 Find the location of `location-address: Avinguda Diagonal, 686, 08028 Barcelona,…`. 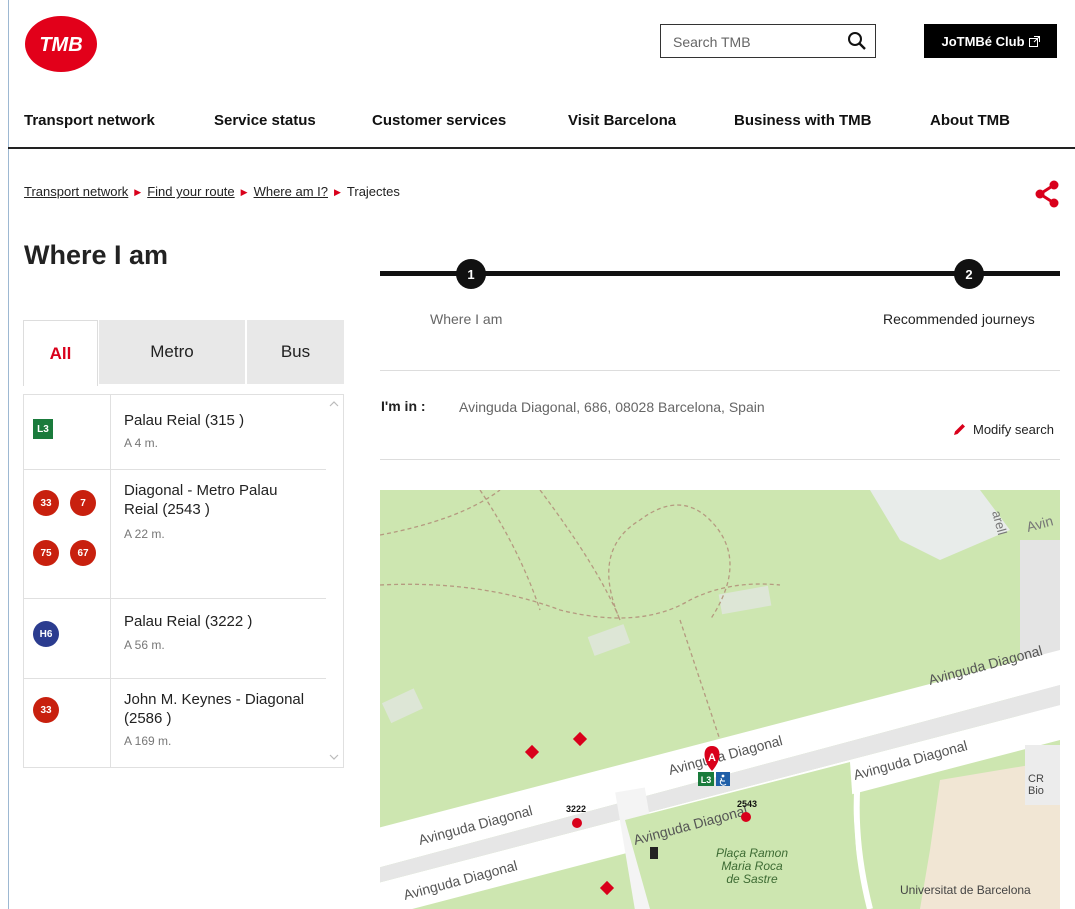

location-address: Avinguda Diagonal, 686, 08028 Barcelona,… is located at coordinates (612, 407).